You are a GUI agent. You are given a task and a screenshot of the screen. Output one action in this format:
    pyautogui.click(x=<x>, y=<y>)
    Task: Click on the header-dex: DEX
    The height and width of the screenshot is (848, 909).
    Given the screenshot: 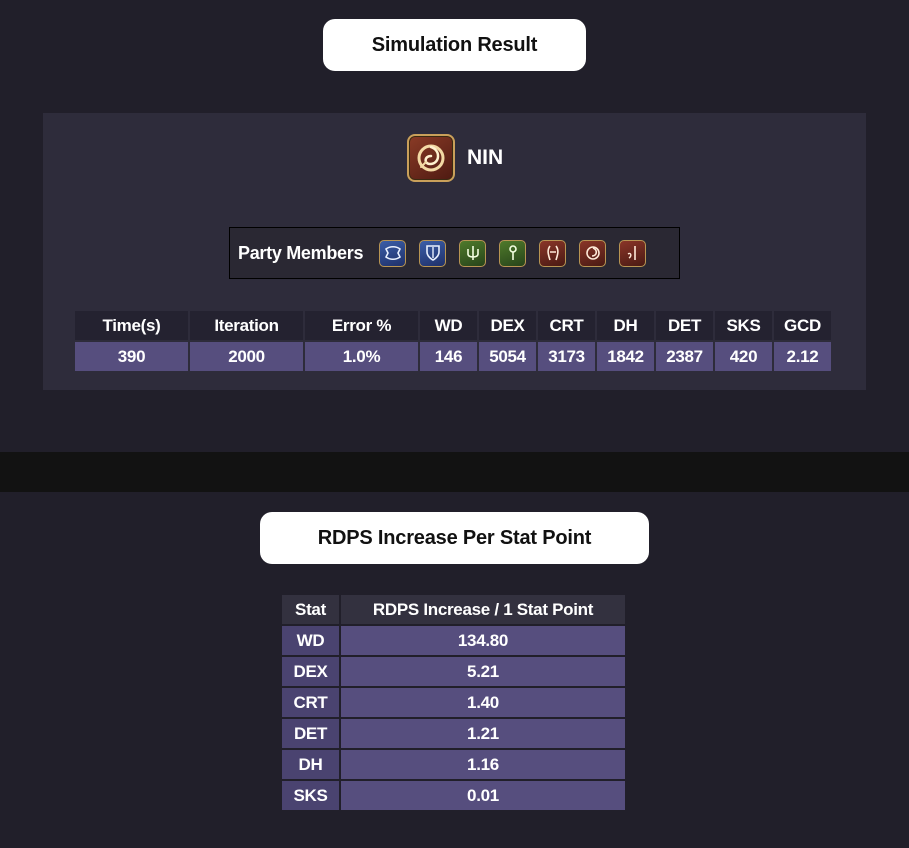 What is the action you would take?
    pyautogui.click(x=507, y=325)
    